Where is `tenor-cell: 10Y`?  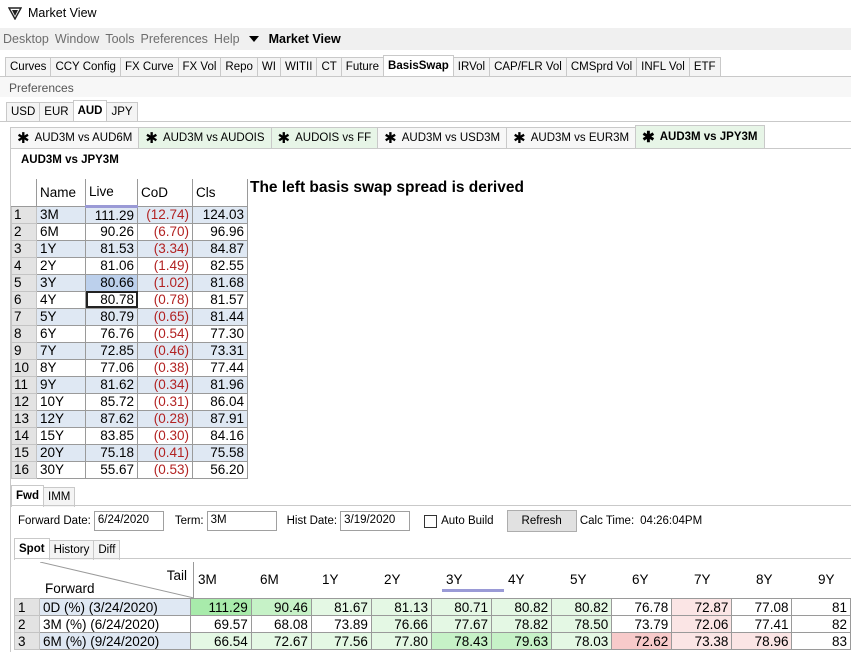
tenor-cell: 10Y is located at coordinates (61, 401).